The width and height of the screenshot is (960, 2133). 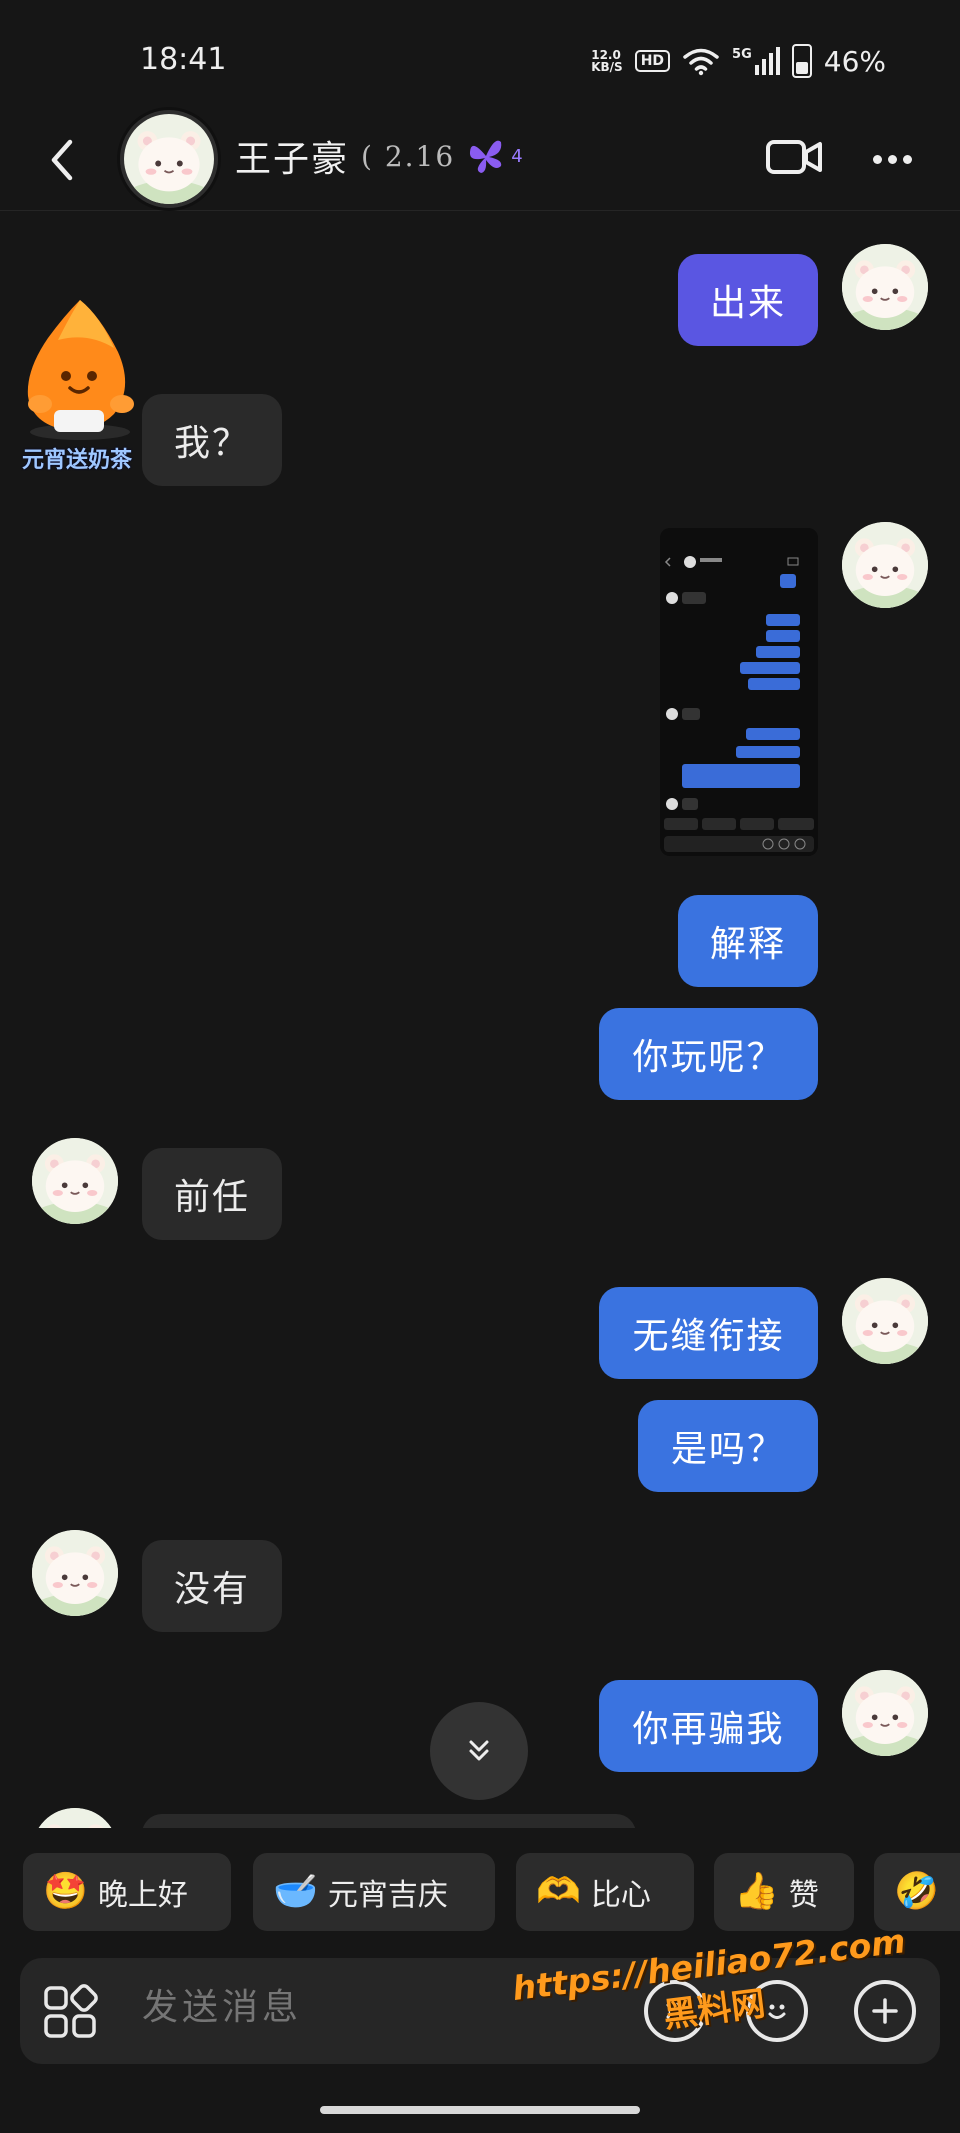 What do you see at coordinates (607, 61) in the screenshot?
I see `network-speed: 12.0 KB/S` at bounding box center [607, 61].